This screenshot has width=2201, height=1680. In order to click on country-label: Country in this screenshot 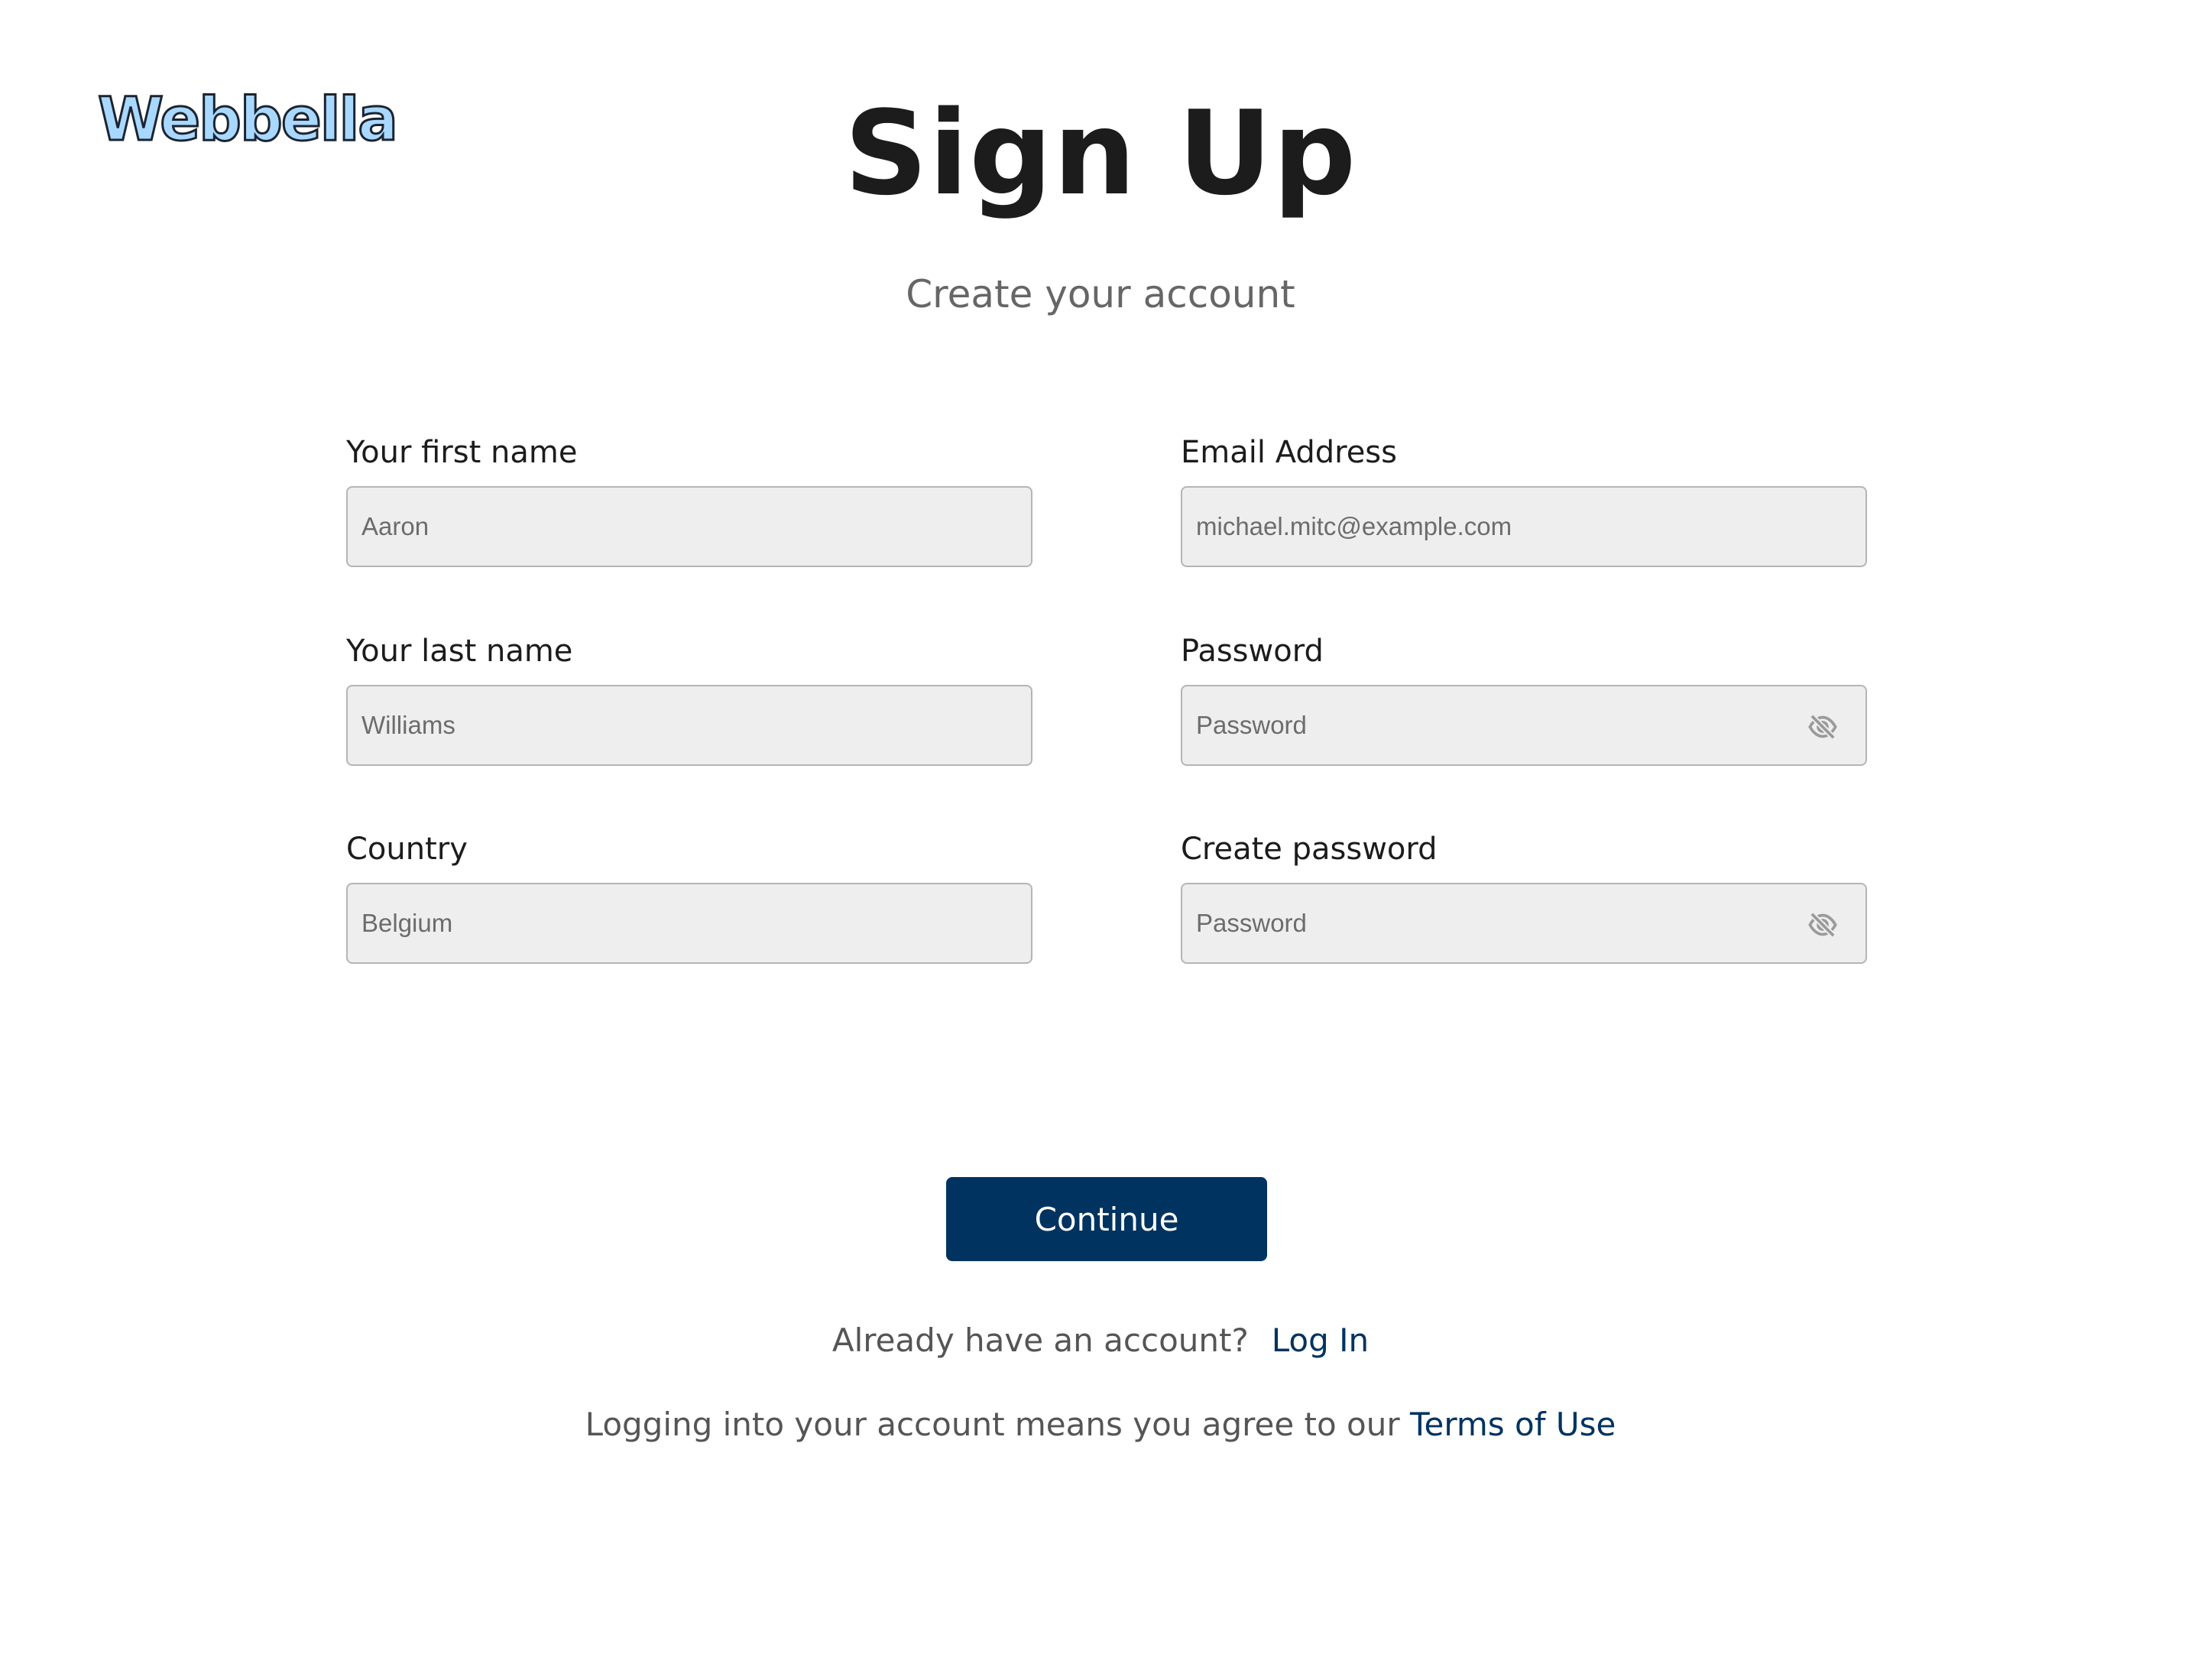, I will do `click(407, 850)`.